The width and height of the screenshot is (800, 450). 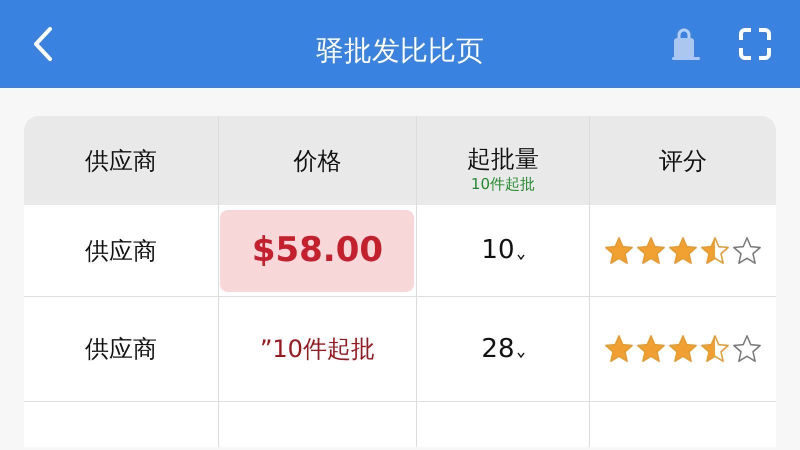 What do you see at coordinates (317, 161) in the screenshot?
I see `column-label: 价格` at bounding box center [317, 161].